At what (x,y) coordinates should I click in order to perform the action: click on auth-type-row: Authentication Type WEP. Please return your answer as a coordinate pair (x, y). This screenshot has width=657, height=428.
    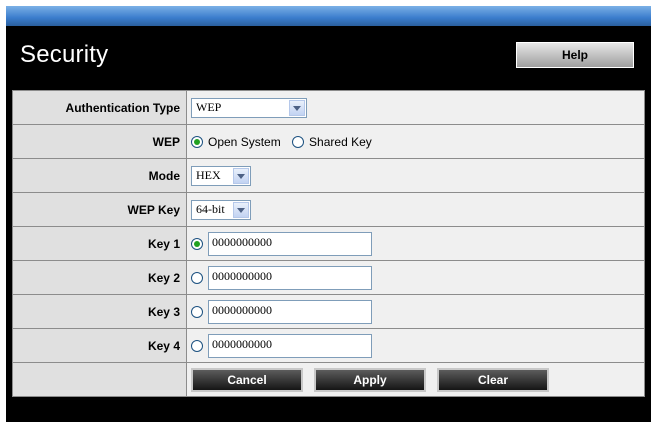
    Looking at the image, I should click on (328, 107).